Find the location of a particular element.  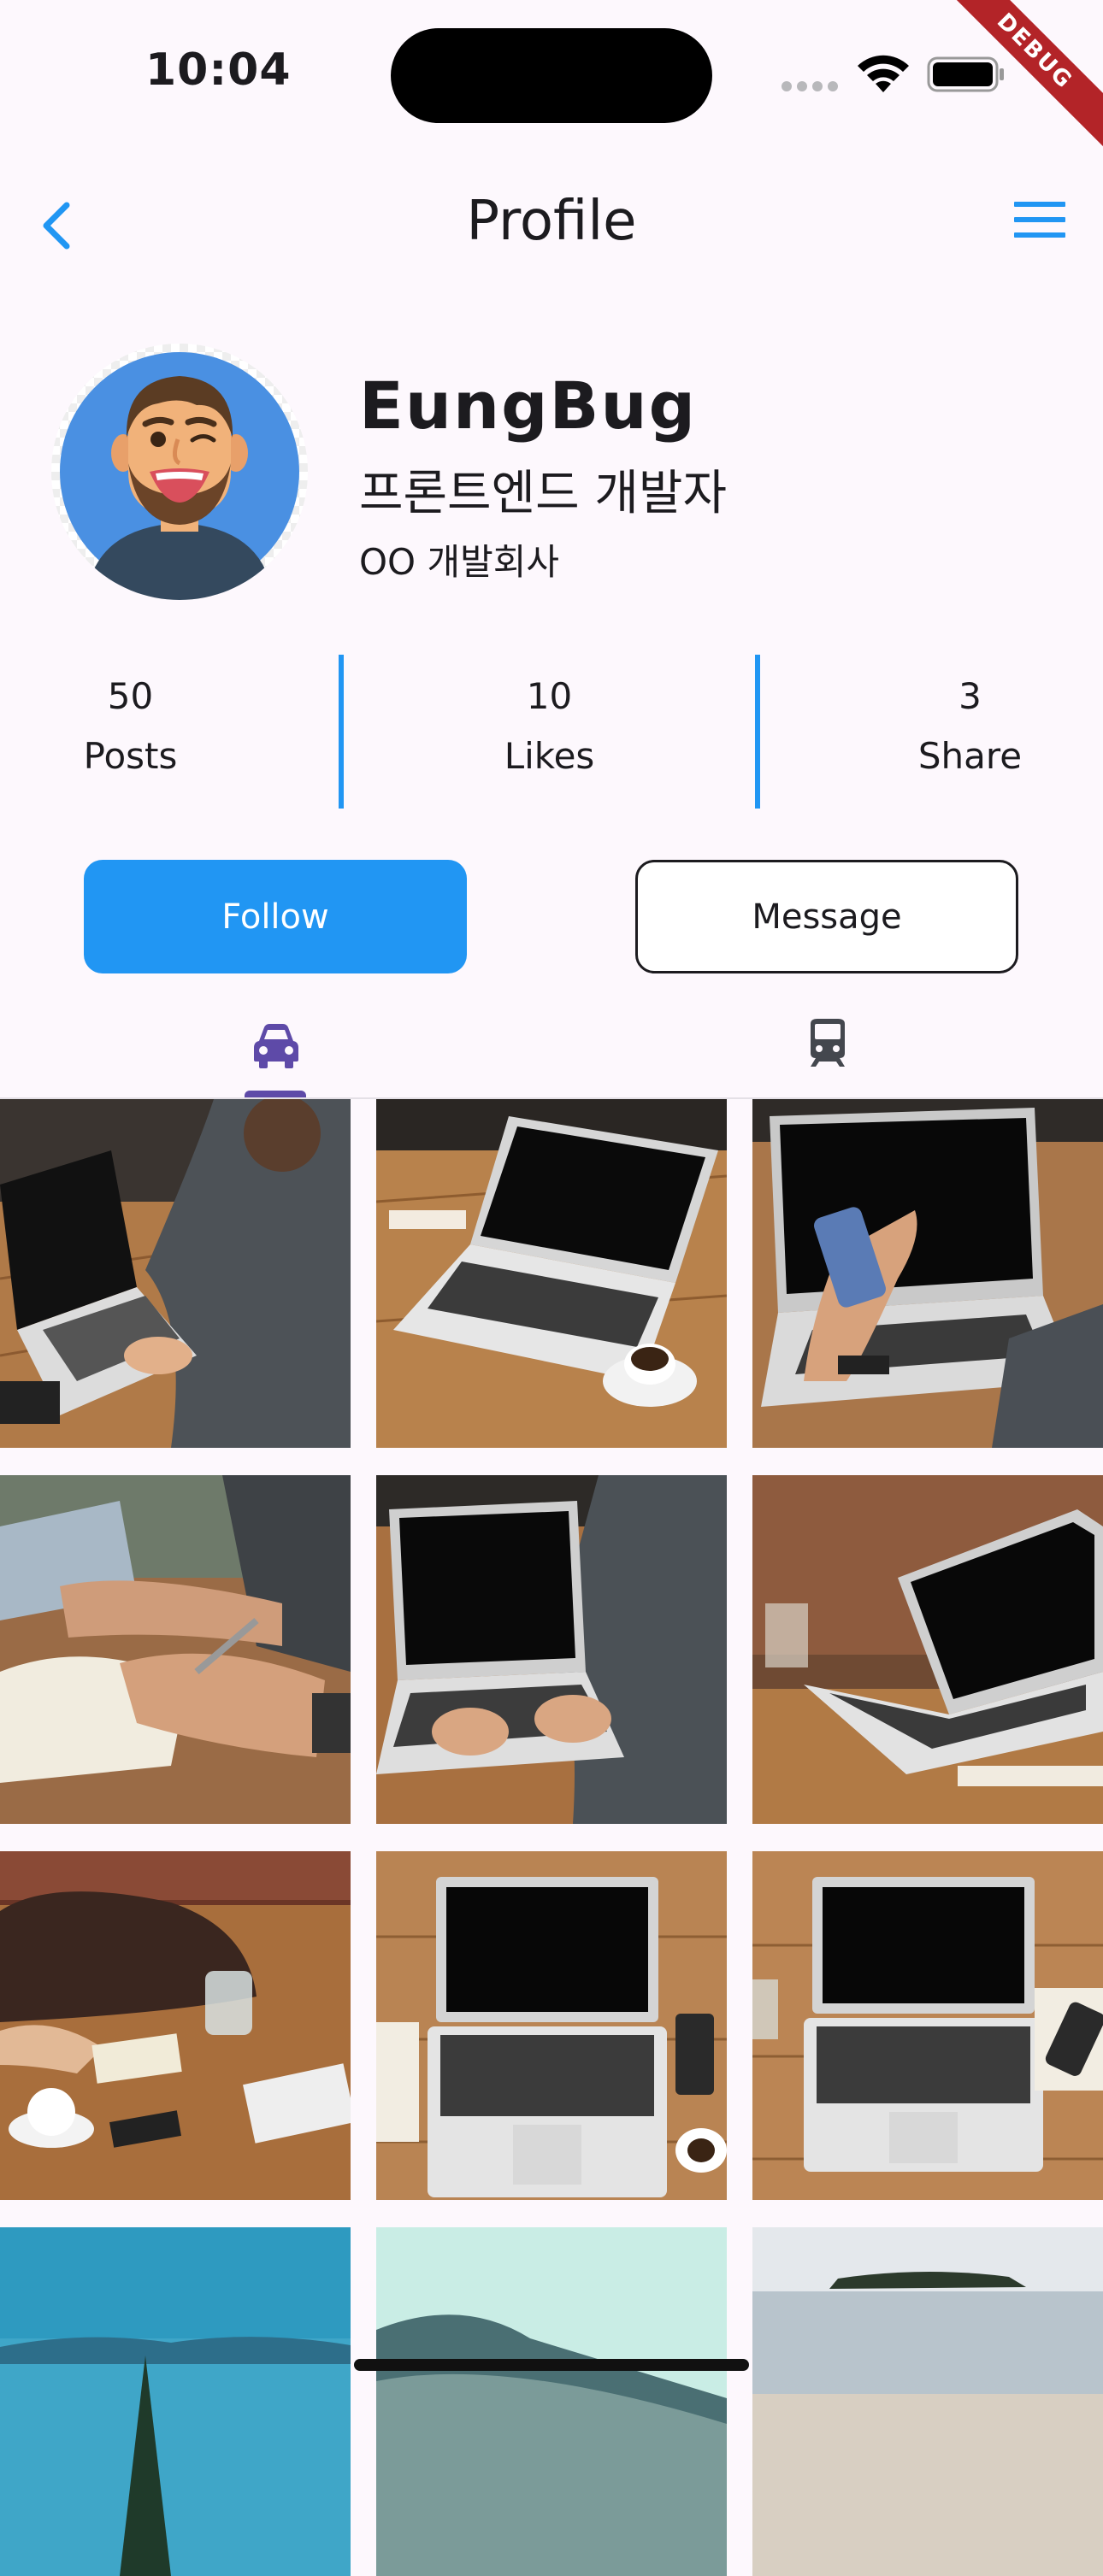

dynamic-island is located at coordinates (551, 75).